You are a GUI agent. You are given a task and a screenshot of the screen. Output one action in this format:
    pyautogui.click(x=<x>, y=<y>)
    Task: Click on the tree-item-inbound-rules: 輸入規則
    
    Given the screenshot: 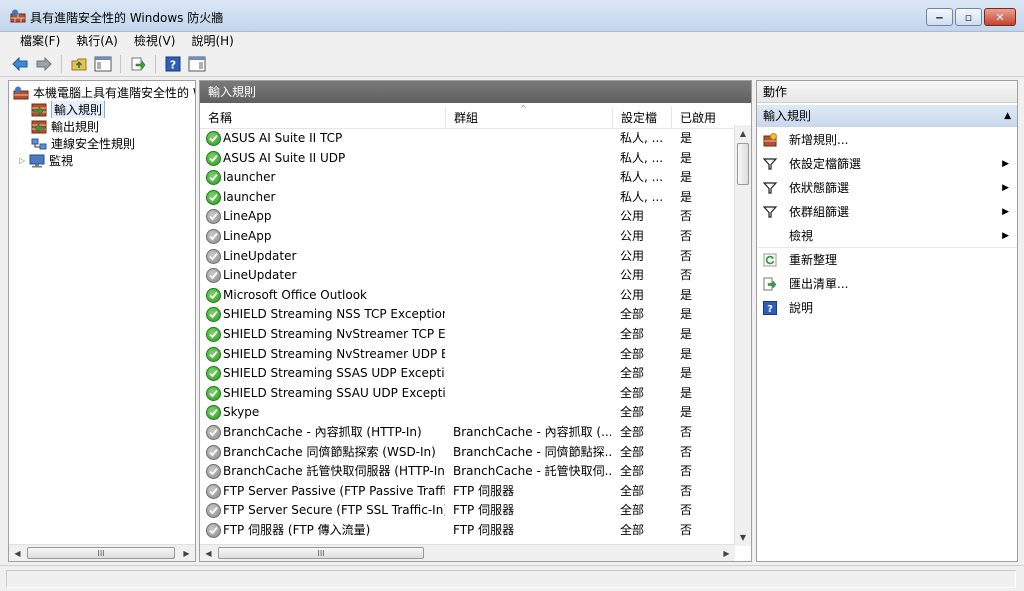 What is the action you would take?
    pyautogui.click(x=68, y=109)
    